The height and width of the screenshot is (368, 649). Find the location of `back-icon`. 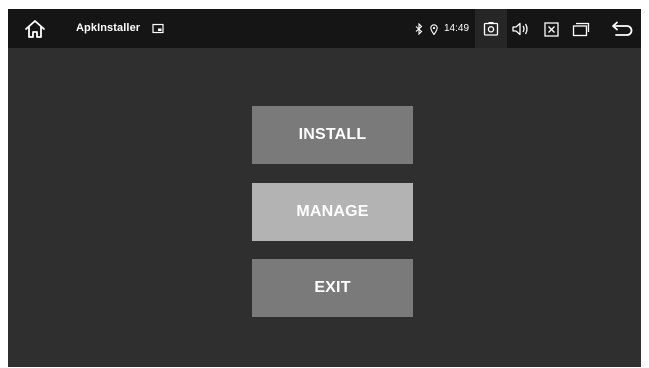

back-icon is located at coordinates (622, 29).